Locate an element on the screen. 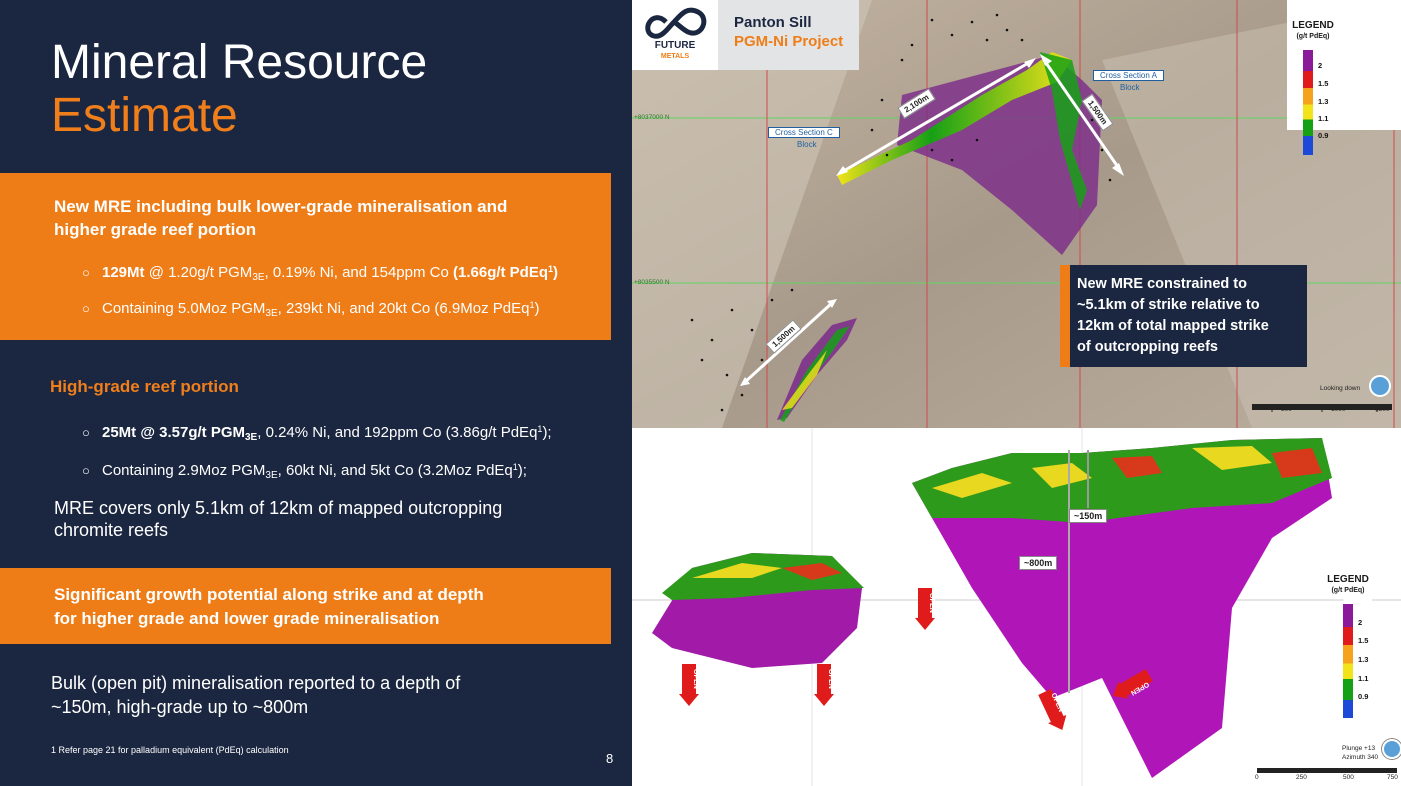  legend-top-value-3: 1.3 is located at coordinates (1323, 101).